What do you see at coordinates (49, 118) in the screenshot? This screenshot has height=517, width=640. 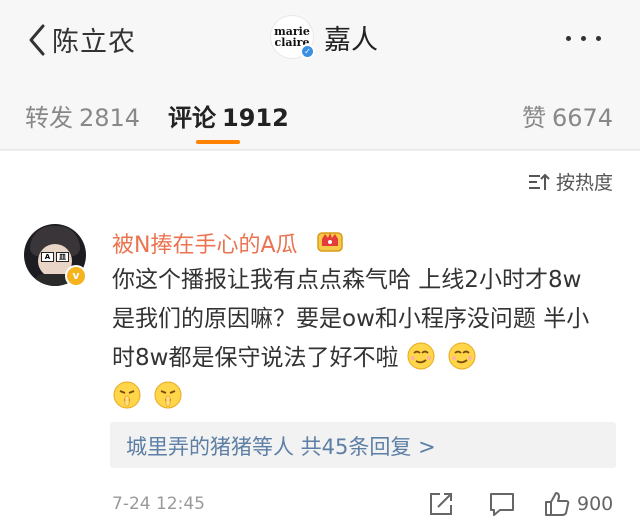 I see `tab-repost-label: 转发` at bounding box center [49, 118].